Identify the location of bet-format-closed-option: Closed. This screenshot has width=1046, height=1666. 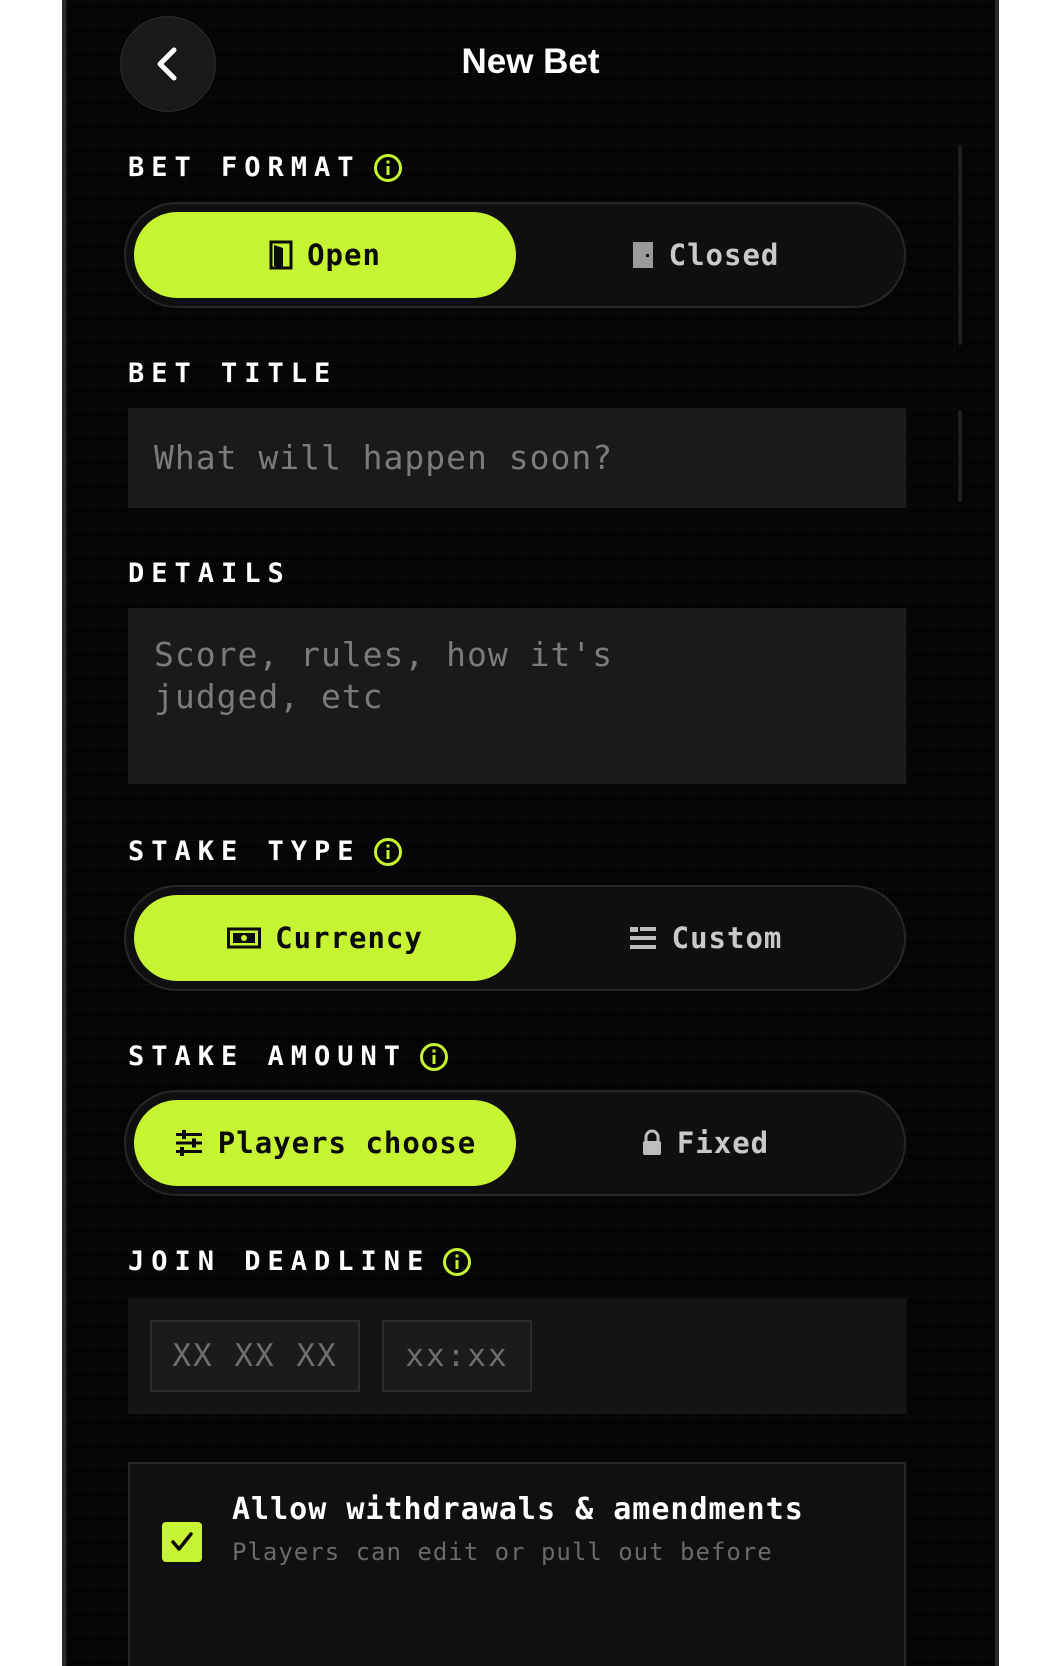
(705, 255).